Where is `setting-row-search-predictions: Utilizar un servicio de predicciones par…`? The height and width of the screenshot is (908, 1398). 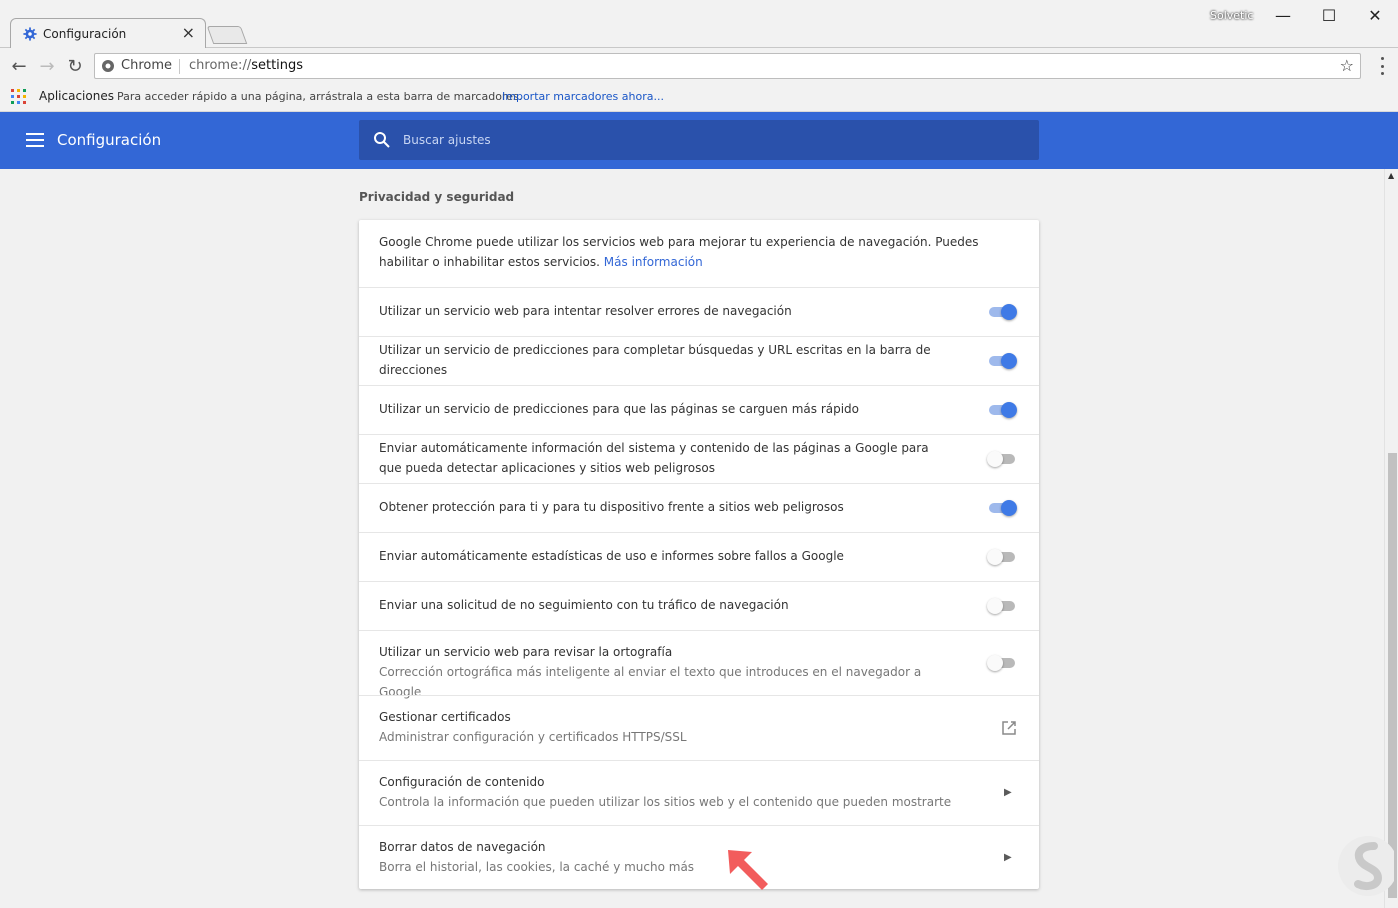 setting-row-search-predictions: Utilizar un servicio de predicciones par… is located at coordinates (699, 360).